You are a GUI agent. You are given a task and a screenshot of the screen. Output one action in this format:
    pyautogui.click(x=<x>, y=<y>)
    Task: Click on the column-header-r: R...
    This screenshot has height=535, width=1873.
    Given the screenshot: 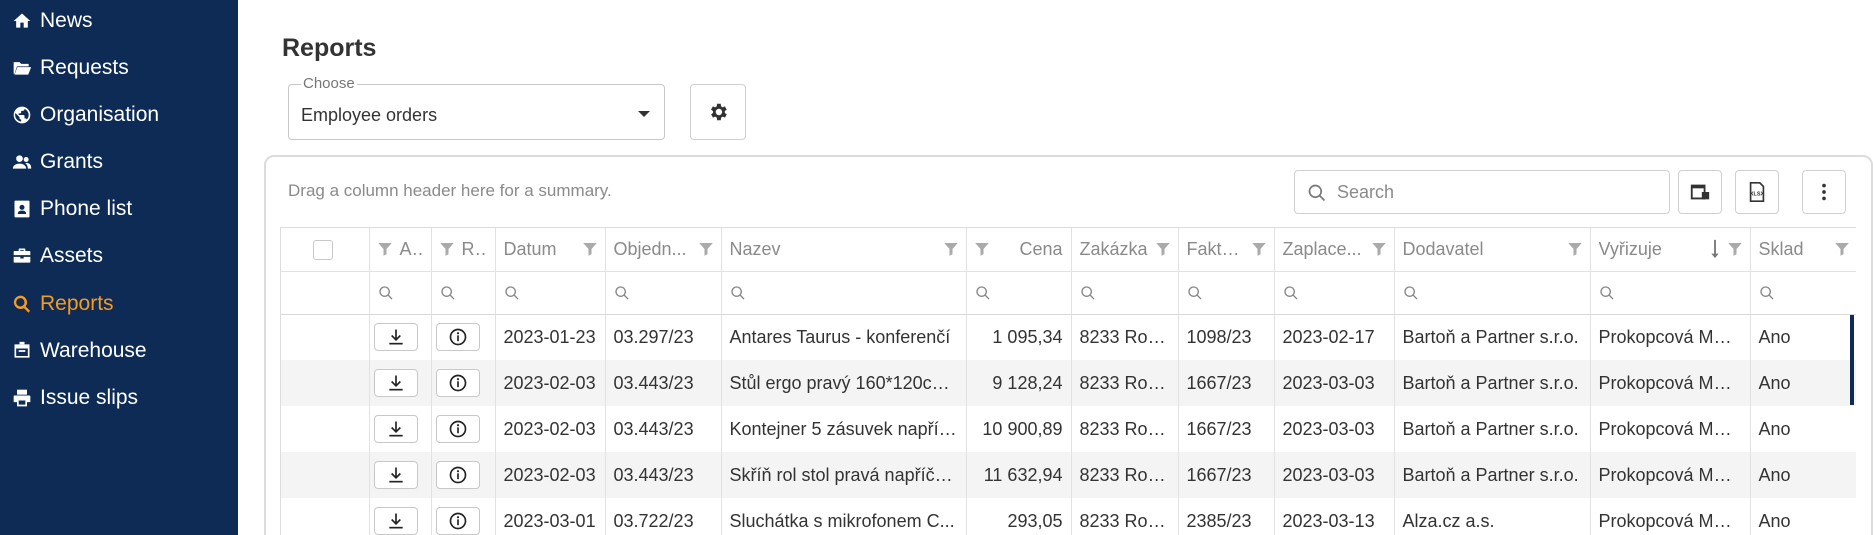 What is the action you would take?
    pyautogui.click(x=463, y=250)
    